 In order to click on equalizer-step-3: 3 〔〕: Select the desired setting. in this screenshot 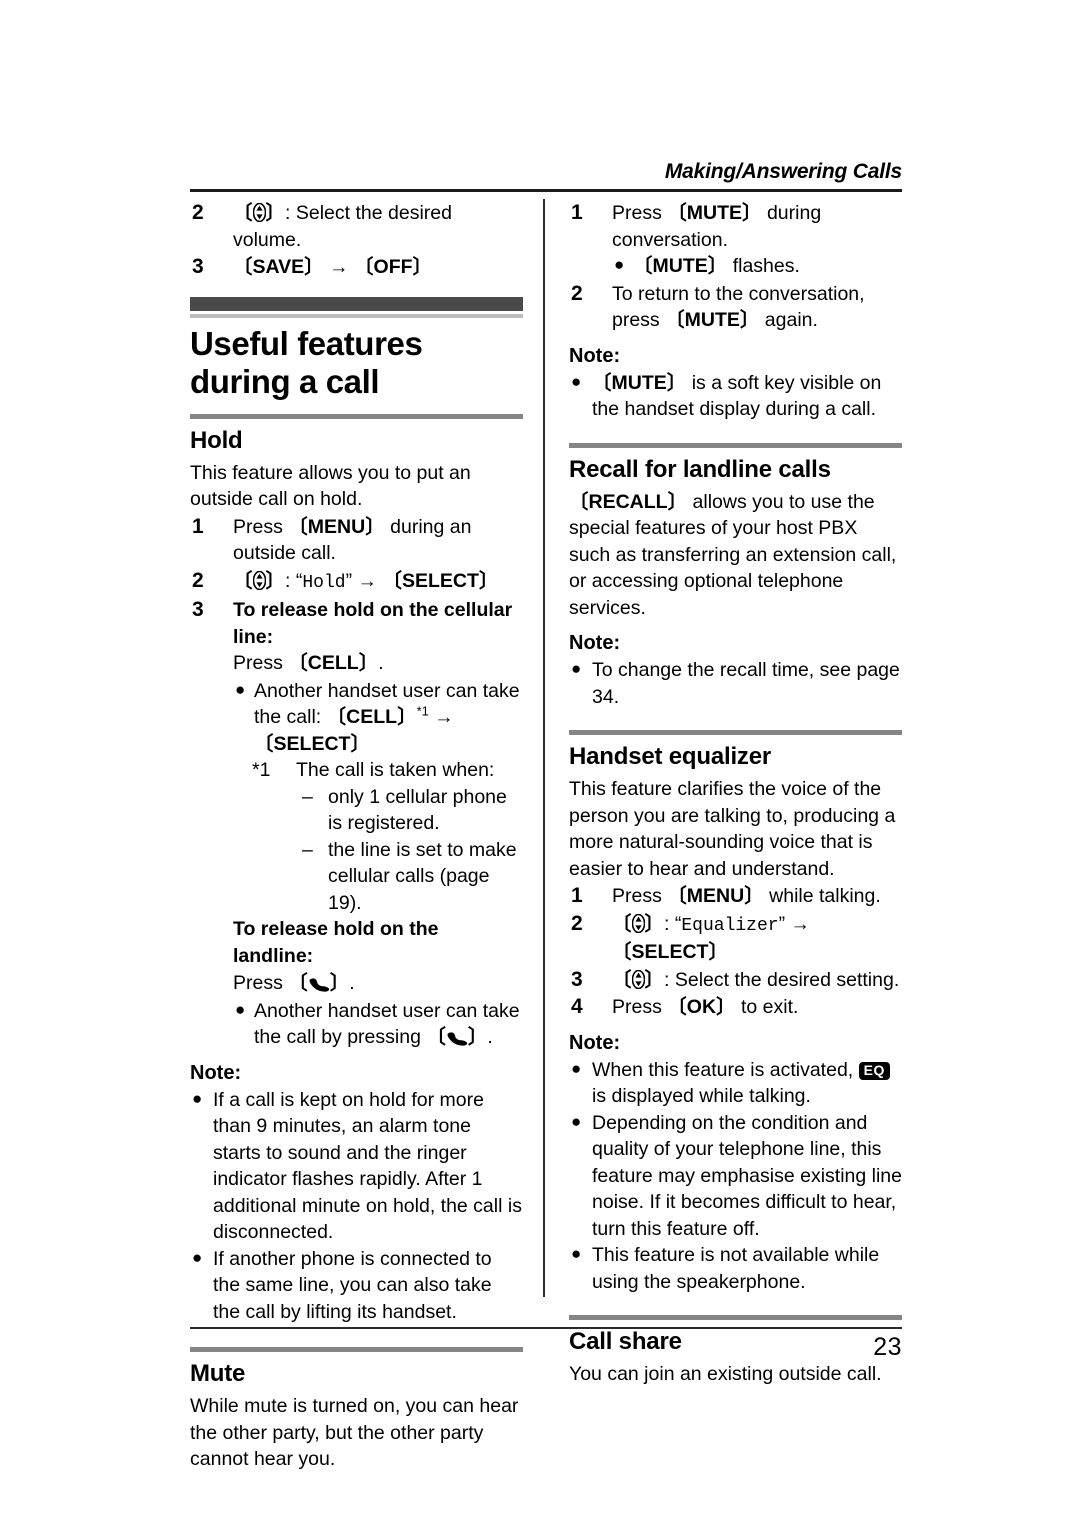, I will do `click(735, 980)`.